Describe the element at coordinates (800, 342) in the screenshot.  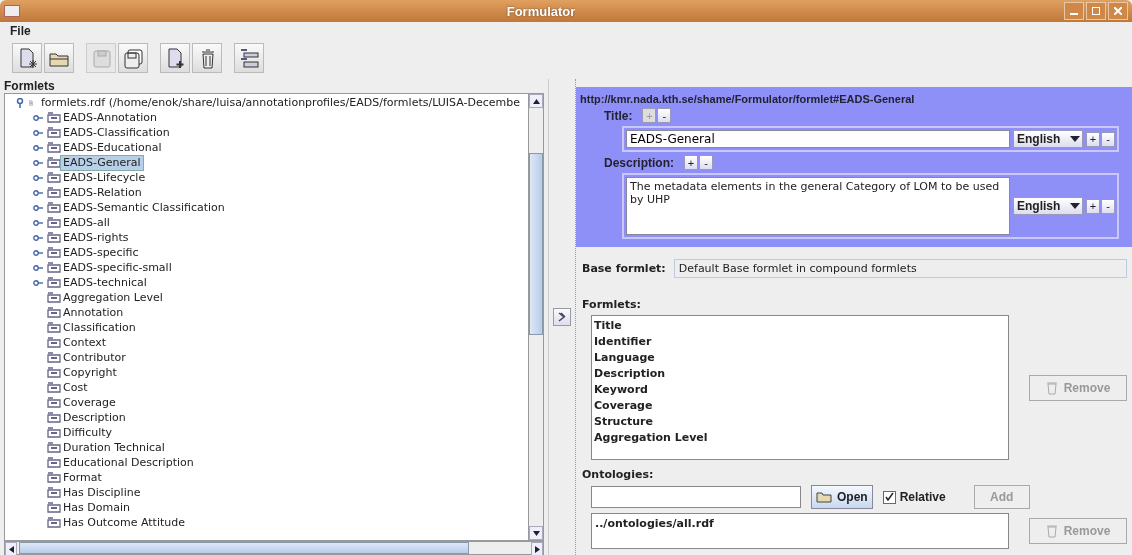
I see `list-item: Identifier` at that location.